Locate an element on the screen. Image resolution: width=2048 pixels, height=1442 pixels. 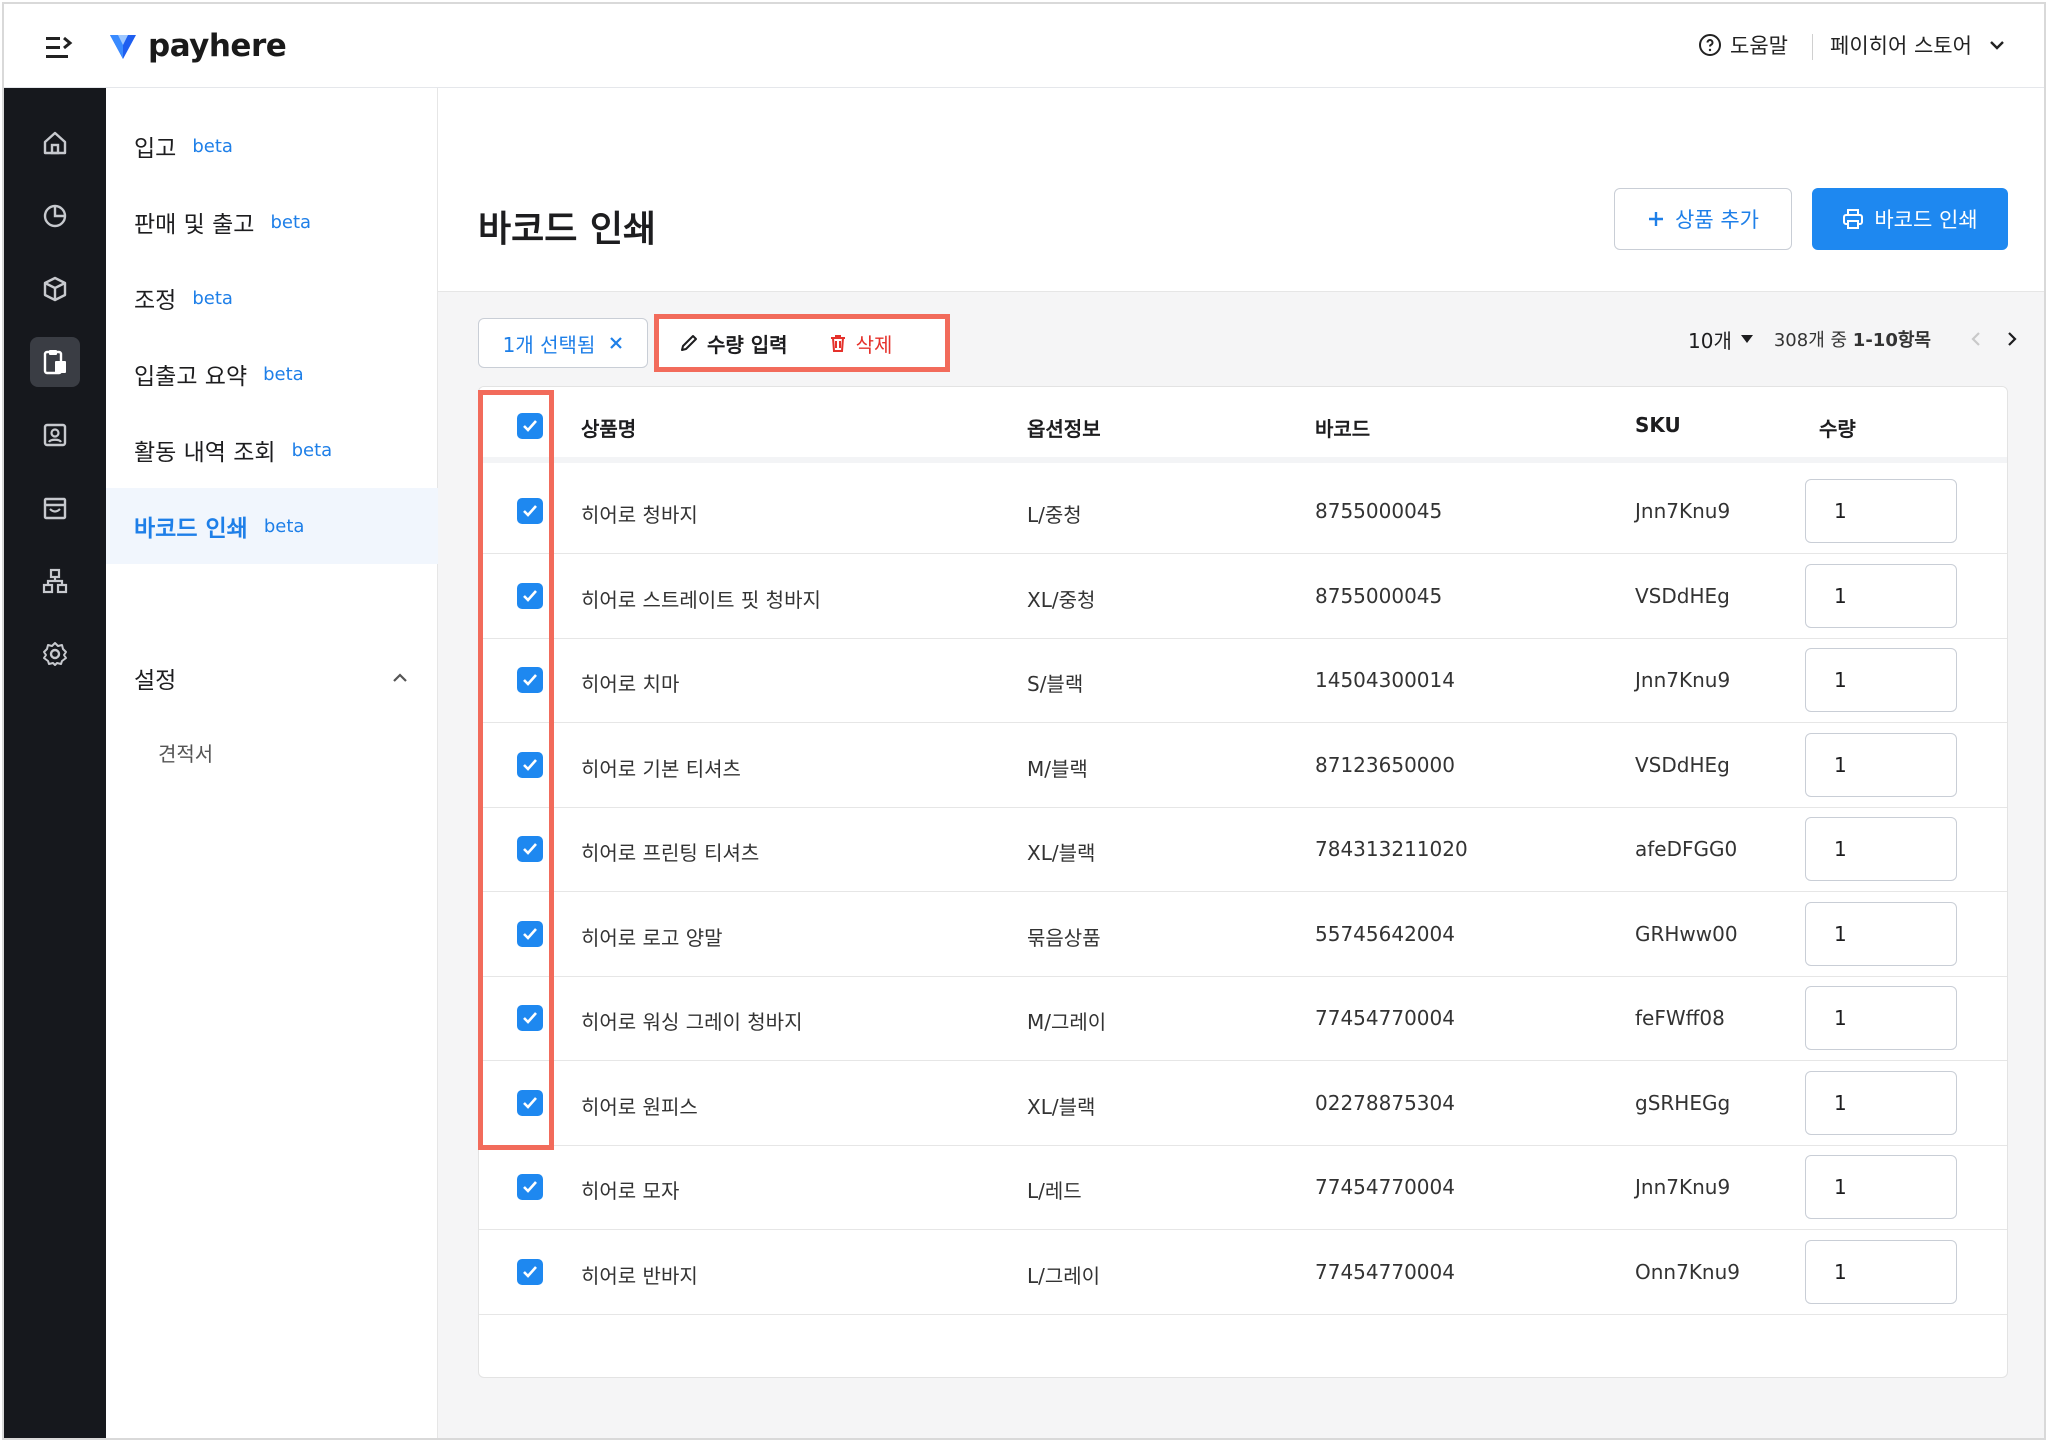
subnav-item-quotation: 견적서 is located at coordinates (185, 752).